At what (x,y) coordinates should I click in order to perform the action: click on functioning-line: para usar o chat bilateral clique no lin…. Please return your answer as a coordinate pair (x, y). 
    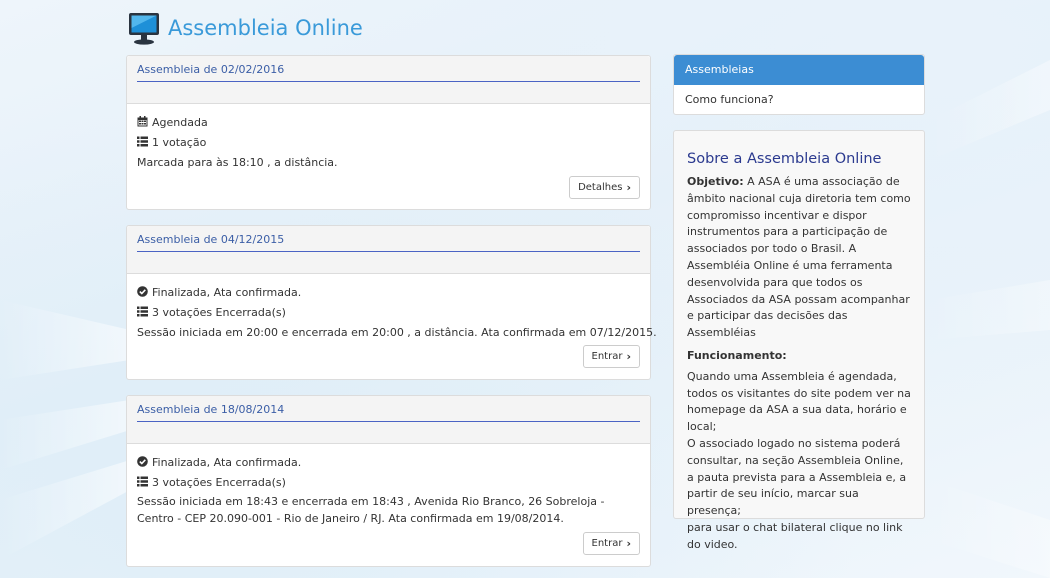
    Looking at the image, I should click on (795, 535).